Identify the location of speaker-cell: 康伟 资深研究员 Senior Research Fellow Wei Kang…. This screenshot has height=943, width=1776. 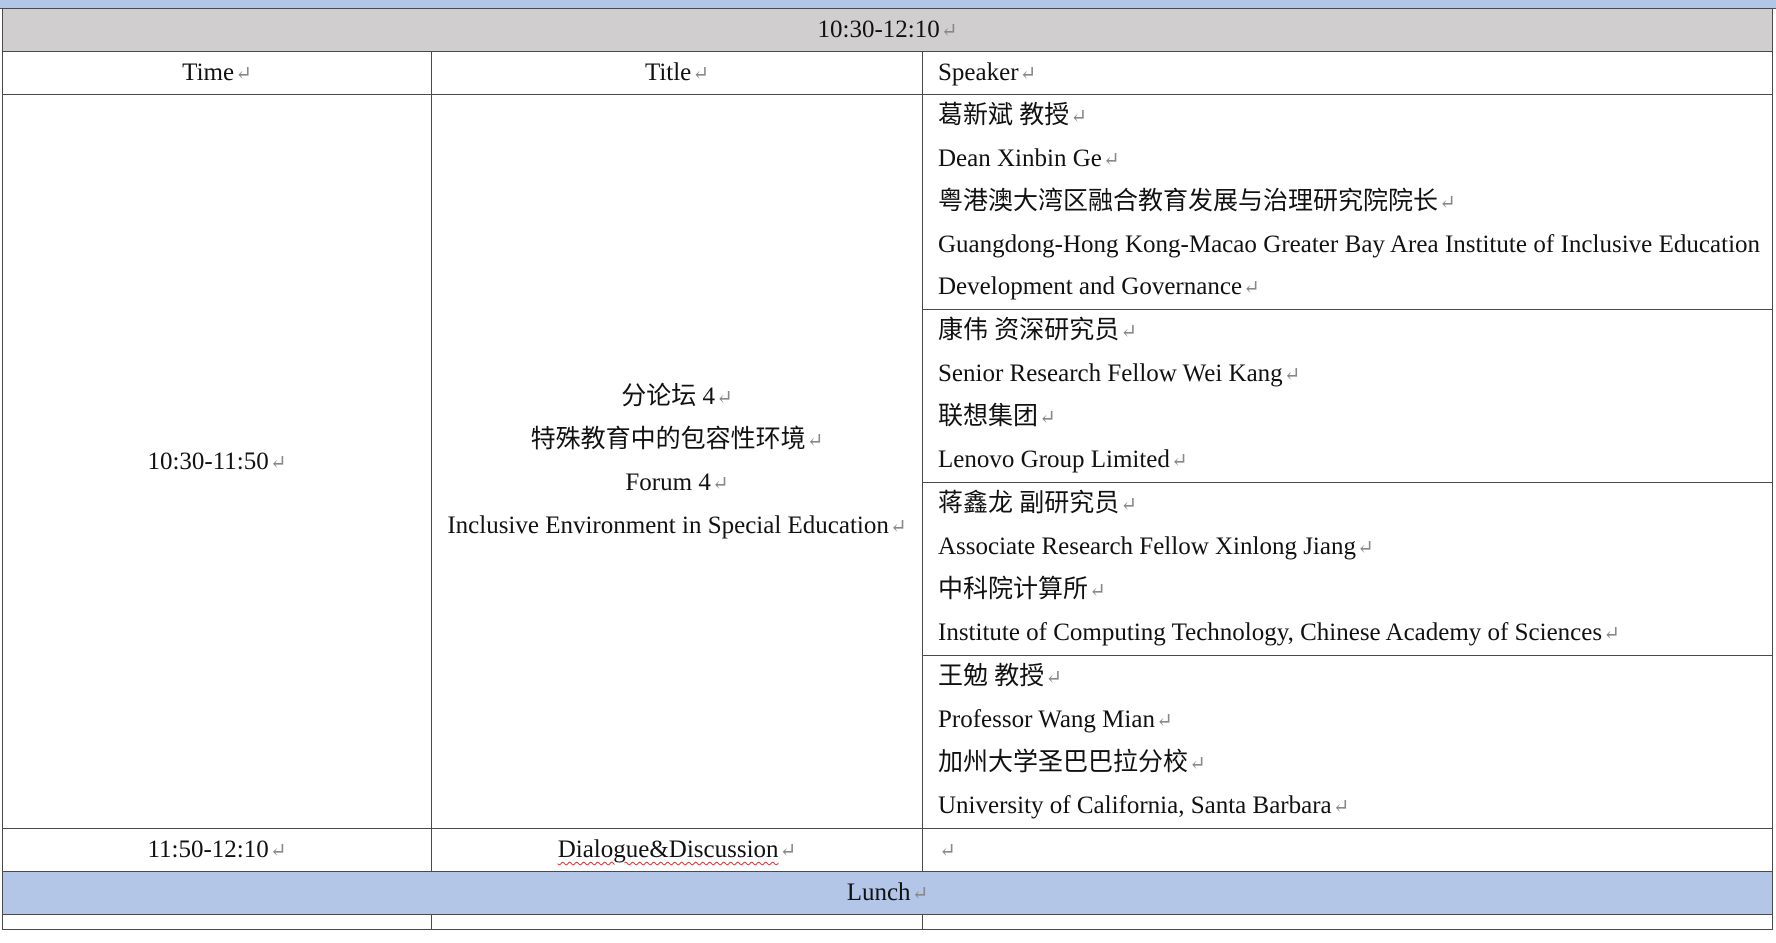
(1347, 396).